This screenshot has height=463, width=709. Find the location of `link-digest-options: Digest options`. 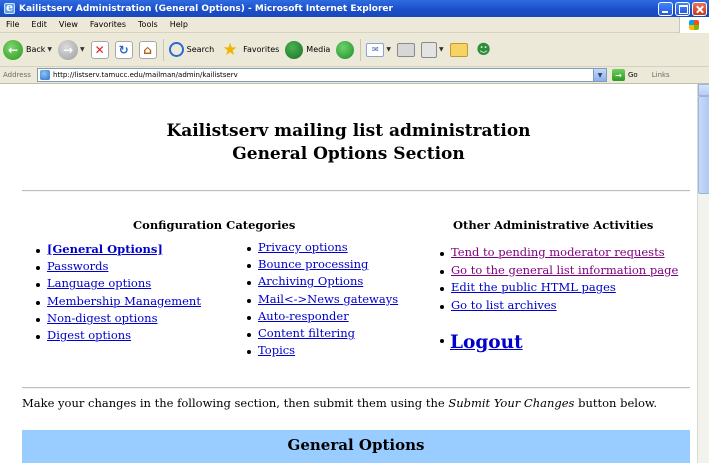

link-digest-options: Digest options is located at coordinates (89, 335).